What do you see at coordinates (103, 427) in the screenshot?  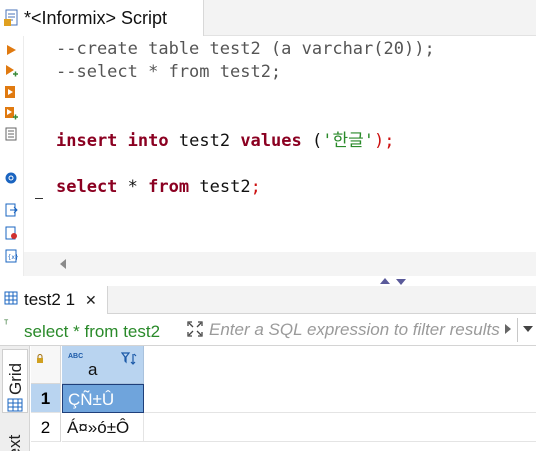 I see `table-cell: Á¤»ó±Ô` at bounding box center [103, 427].